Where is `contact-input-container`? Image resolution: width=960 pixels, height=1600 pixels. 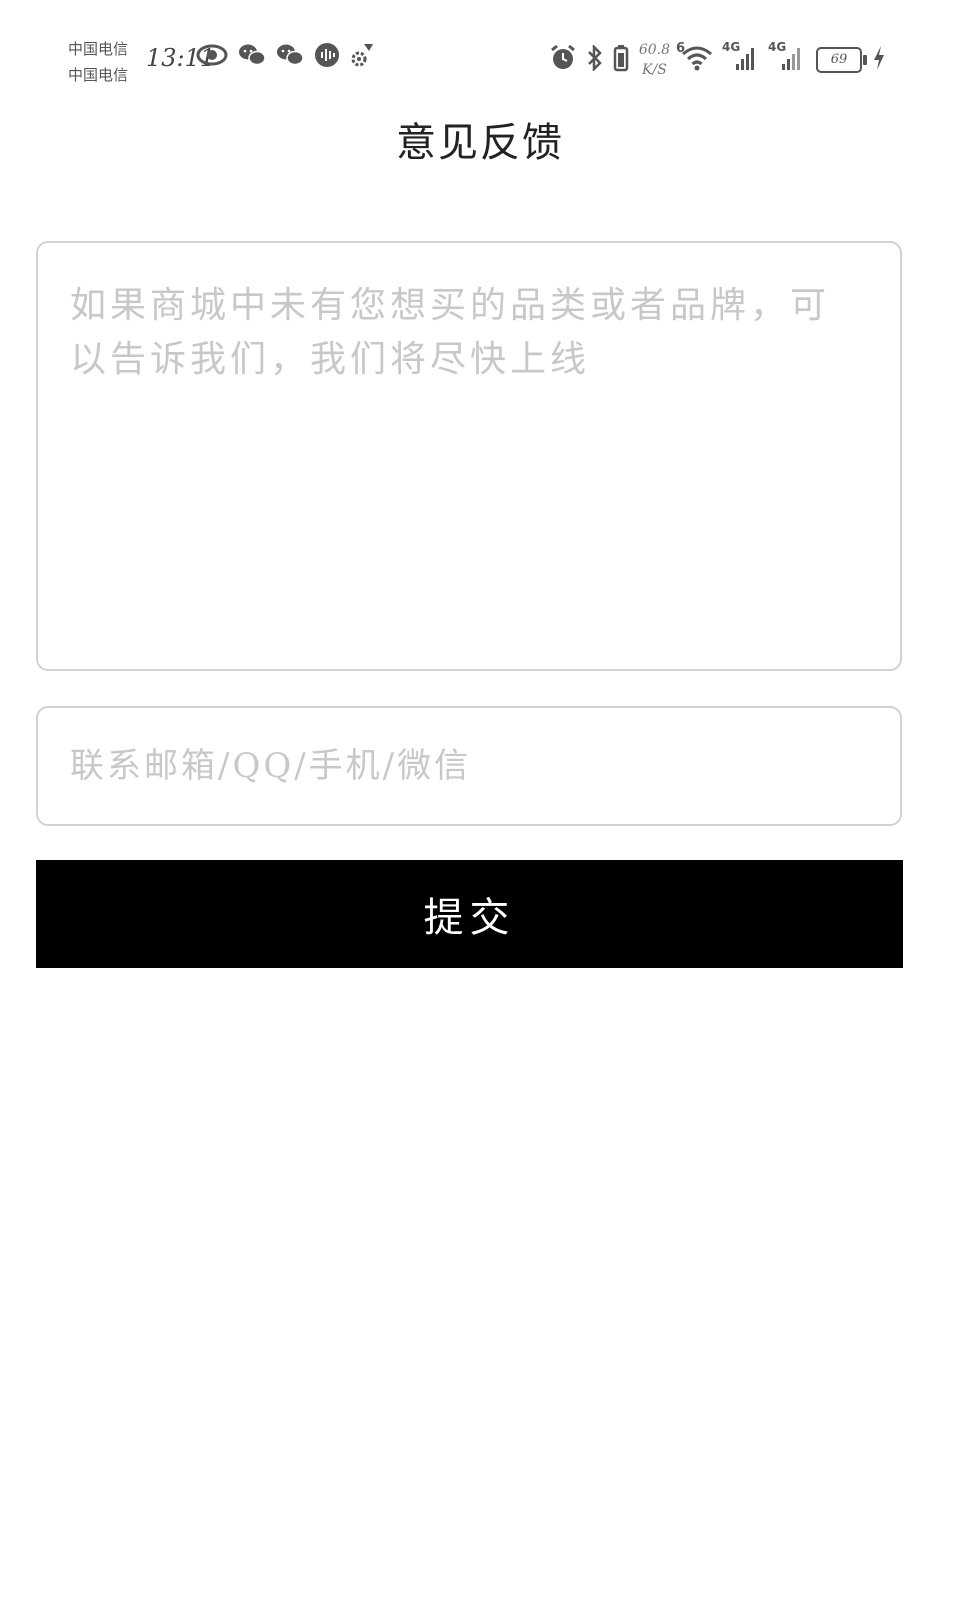 contact-input-container is located at coordinates (469, 766).